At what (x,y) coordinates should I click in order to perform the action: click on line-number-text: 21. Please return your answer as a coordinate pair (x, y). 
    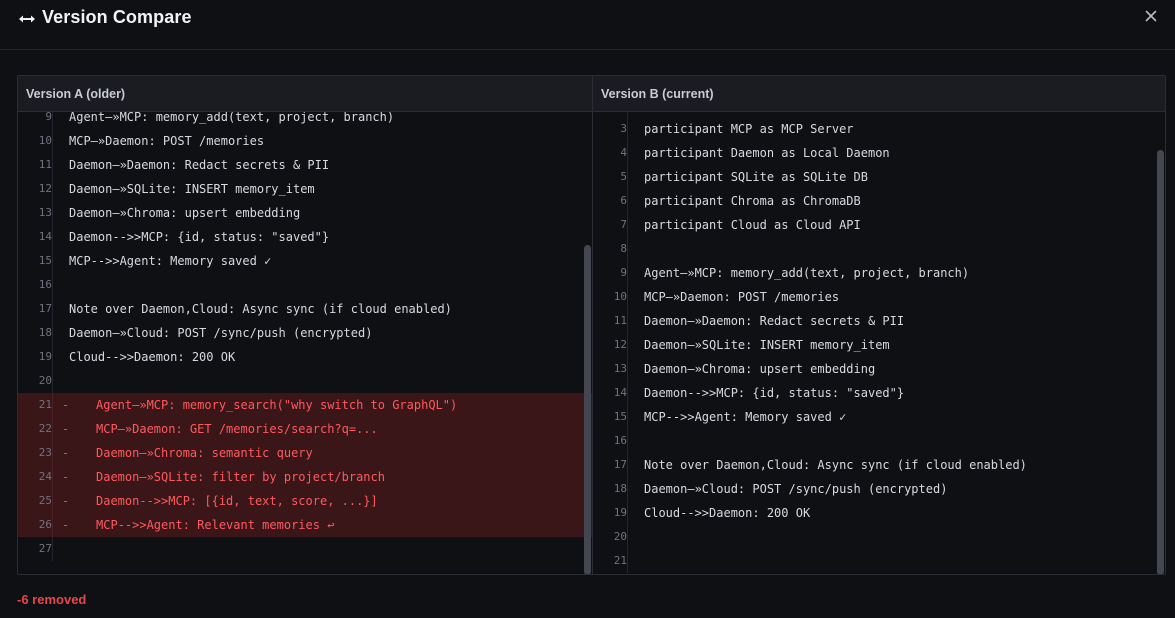
    Looking at the image, I should click on (620, 560).